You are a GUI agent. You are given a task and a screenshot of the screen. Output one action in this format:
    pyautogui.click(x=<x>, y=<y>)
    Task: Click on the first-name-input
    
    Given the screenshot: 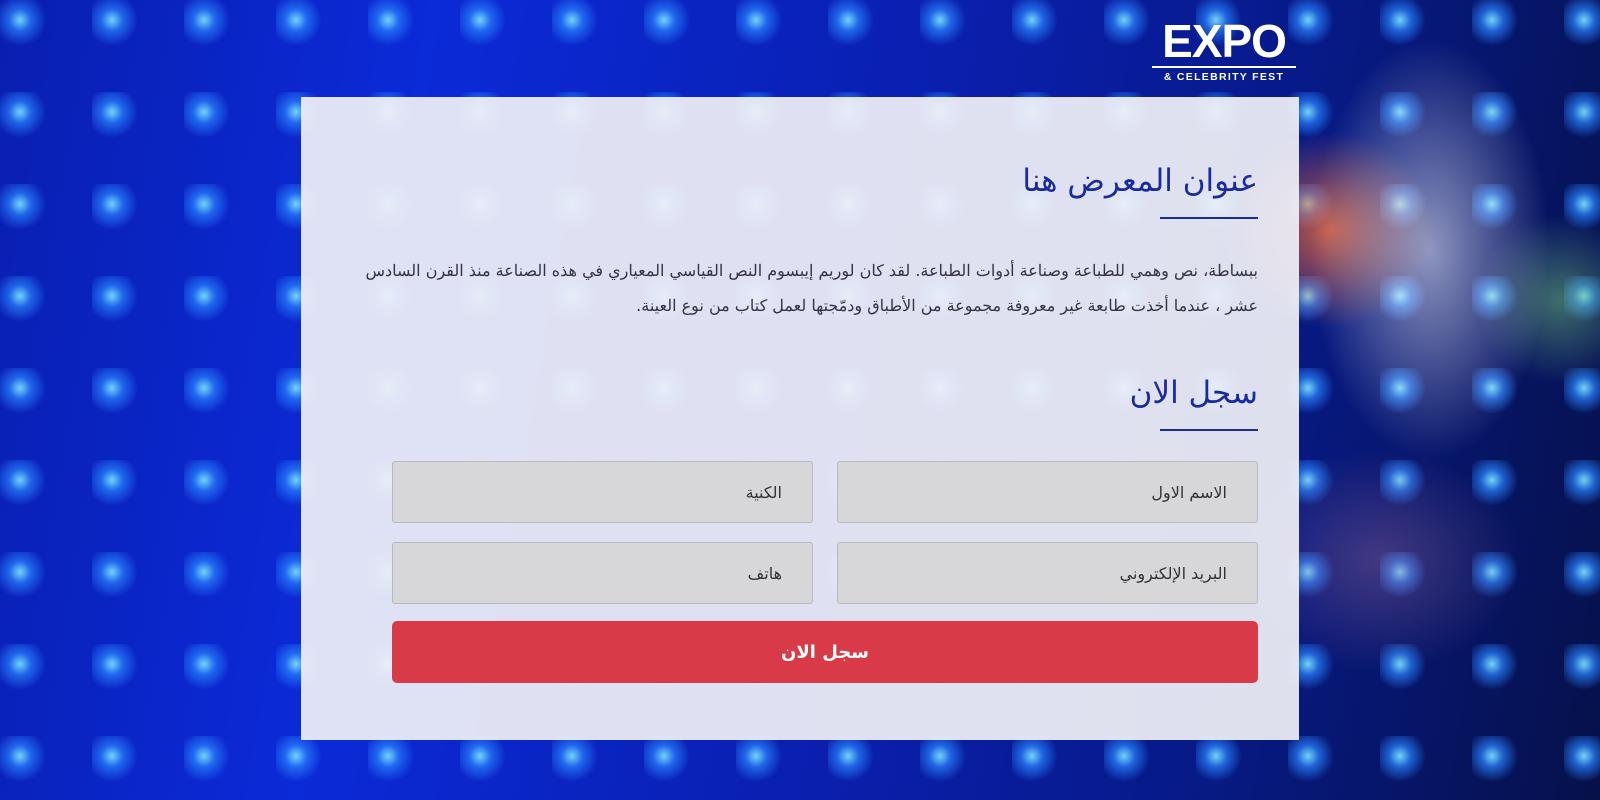 What is the action you would take?
    pyautogui.click(x=1047, y=492)
    